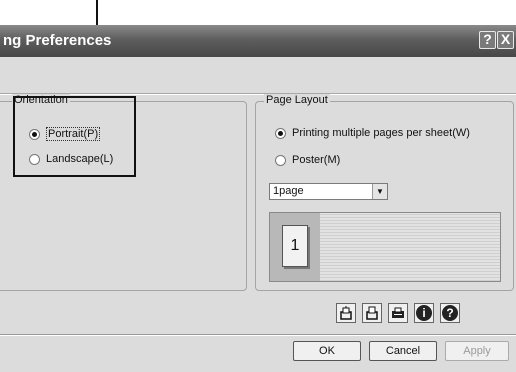 The image size is (516, 372). What do you see at coordinates (258, 94) in the screenshot?
I see `tab-divider` at bounding box center [258, 94].